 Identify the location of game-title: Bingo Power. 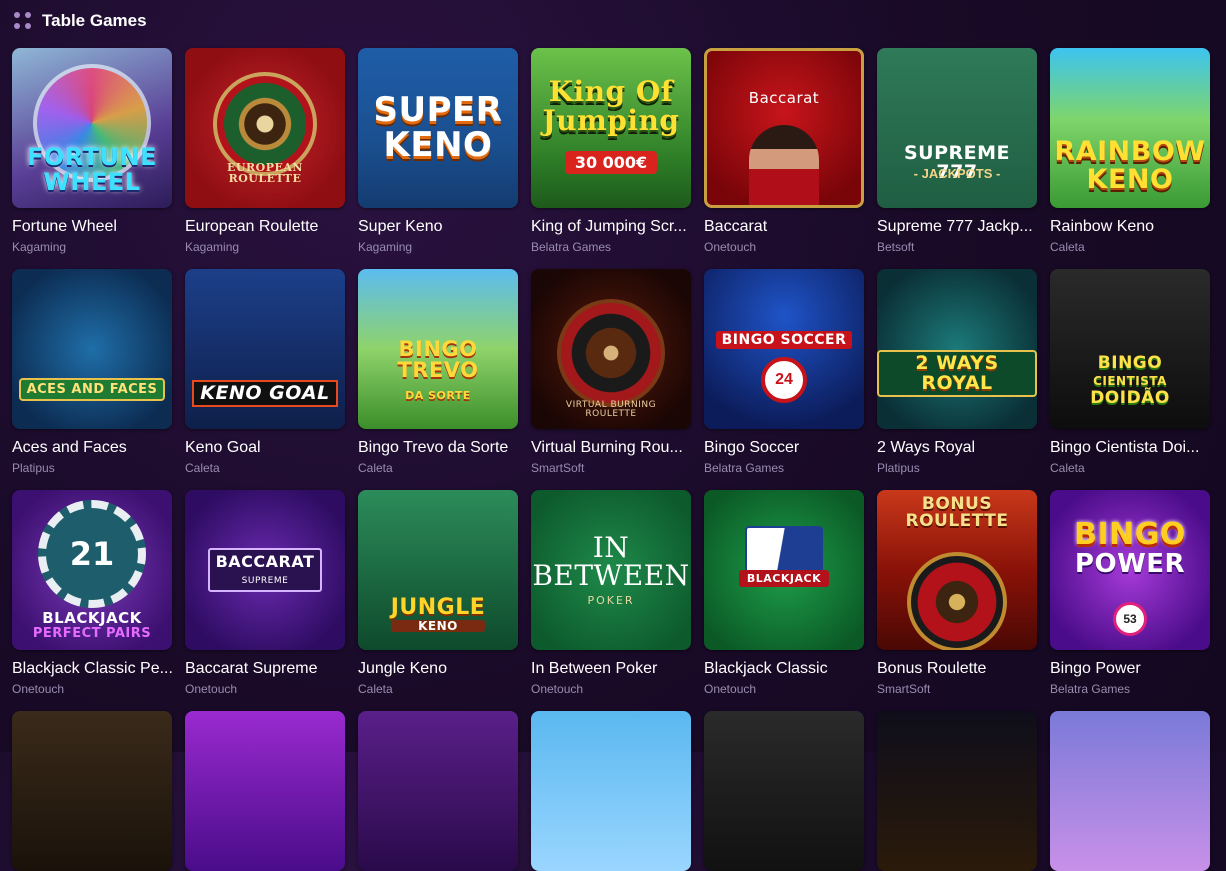
(1136, 669).